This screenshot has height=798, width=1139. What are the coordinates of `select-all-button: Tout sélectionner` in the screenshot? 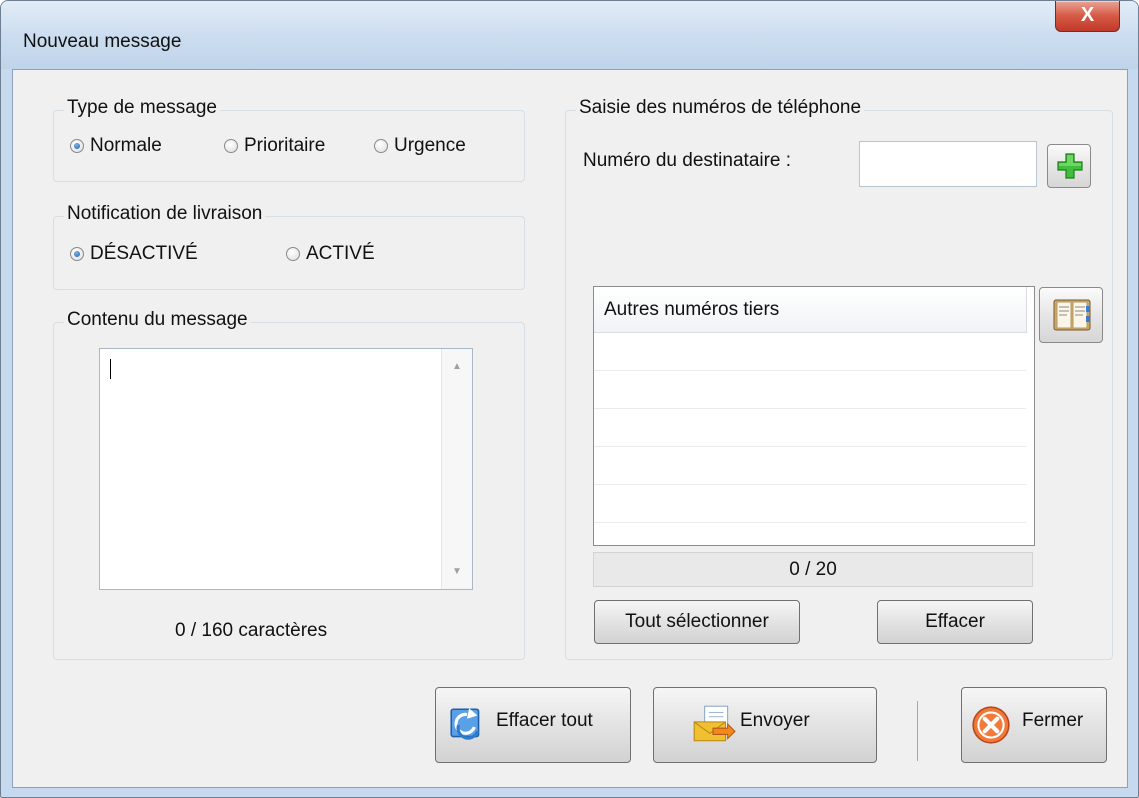 It's located at (697, 622).